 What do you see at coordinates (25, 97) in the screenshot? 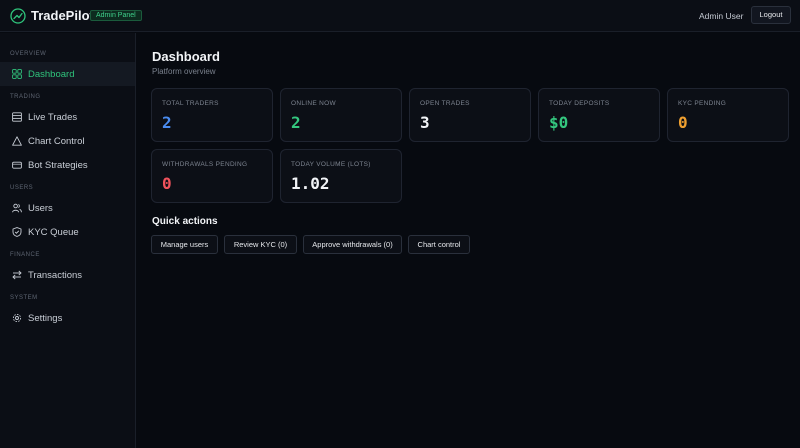
I see `sidebar-section-trading: TRADING` at bounding box center [25, 97].